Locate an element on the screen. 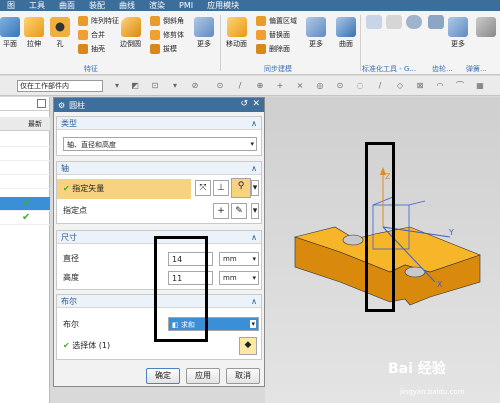 The image size is (500, 403). ribbon-separator is located at coordinates (220, 43).